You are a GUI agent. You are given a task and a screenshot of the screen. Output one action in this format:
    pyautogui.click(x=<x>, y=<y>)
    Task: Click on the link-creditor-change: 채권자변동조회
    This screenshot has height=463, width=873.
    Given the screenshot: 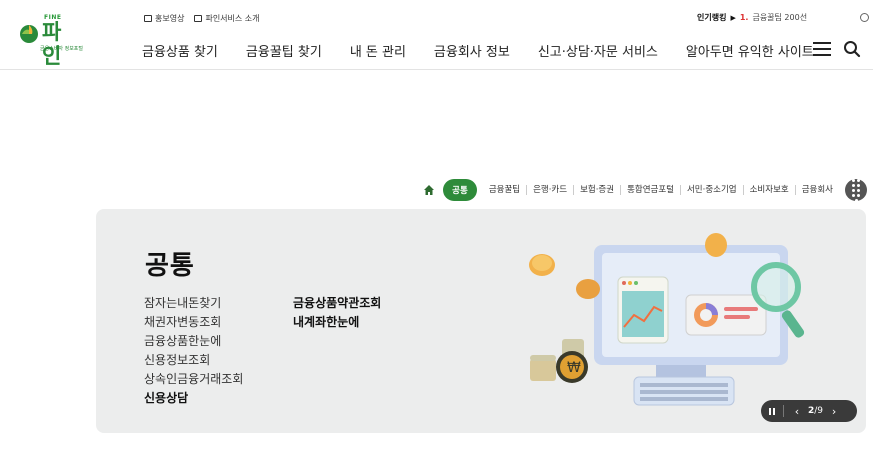 What is the action you would take?
    pyautogui.click(x=193, y=322)
    